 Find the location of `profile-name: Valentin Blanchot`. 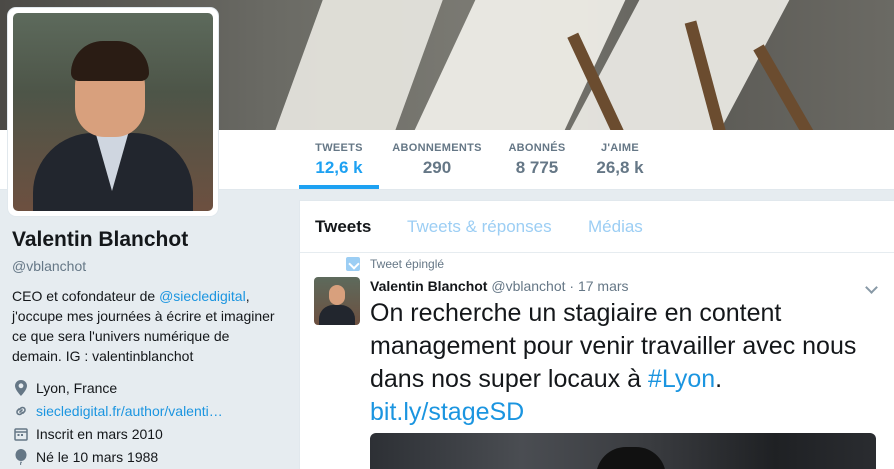

profile-name: Valentin Blanchot is located at coordinates (147, 240).